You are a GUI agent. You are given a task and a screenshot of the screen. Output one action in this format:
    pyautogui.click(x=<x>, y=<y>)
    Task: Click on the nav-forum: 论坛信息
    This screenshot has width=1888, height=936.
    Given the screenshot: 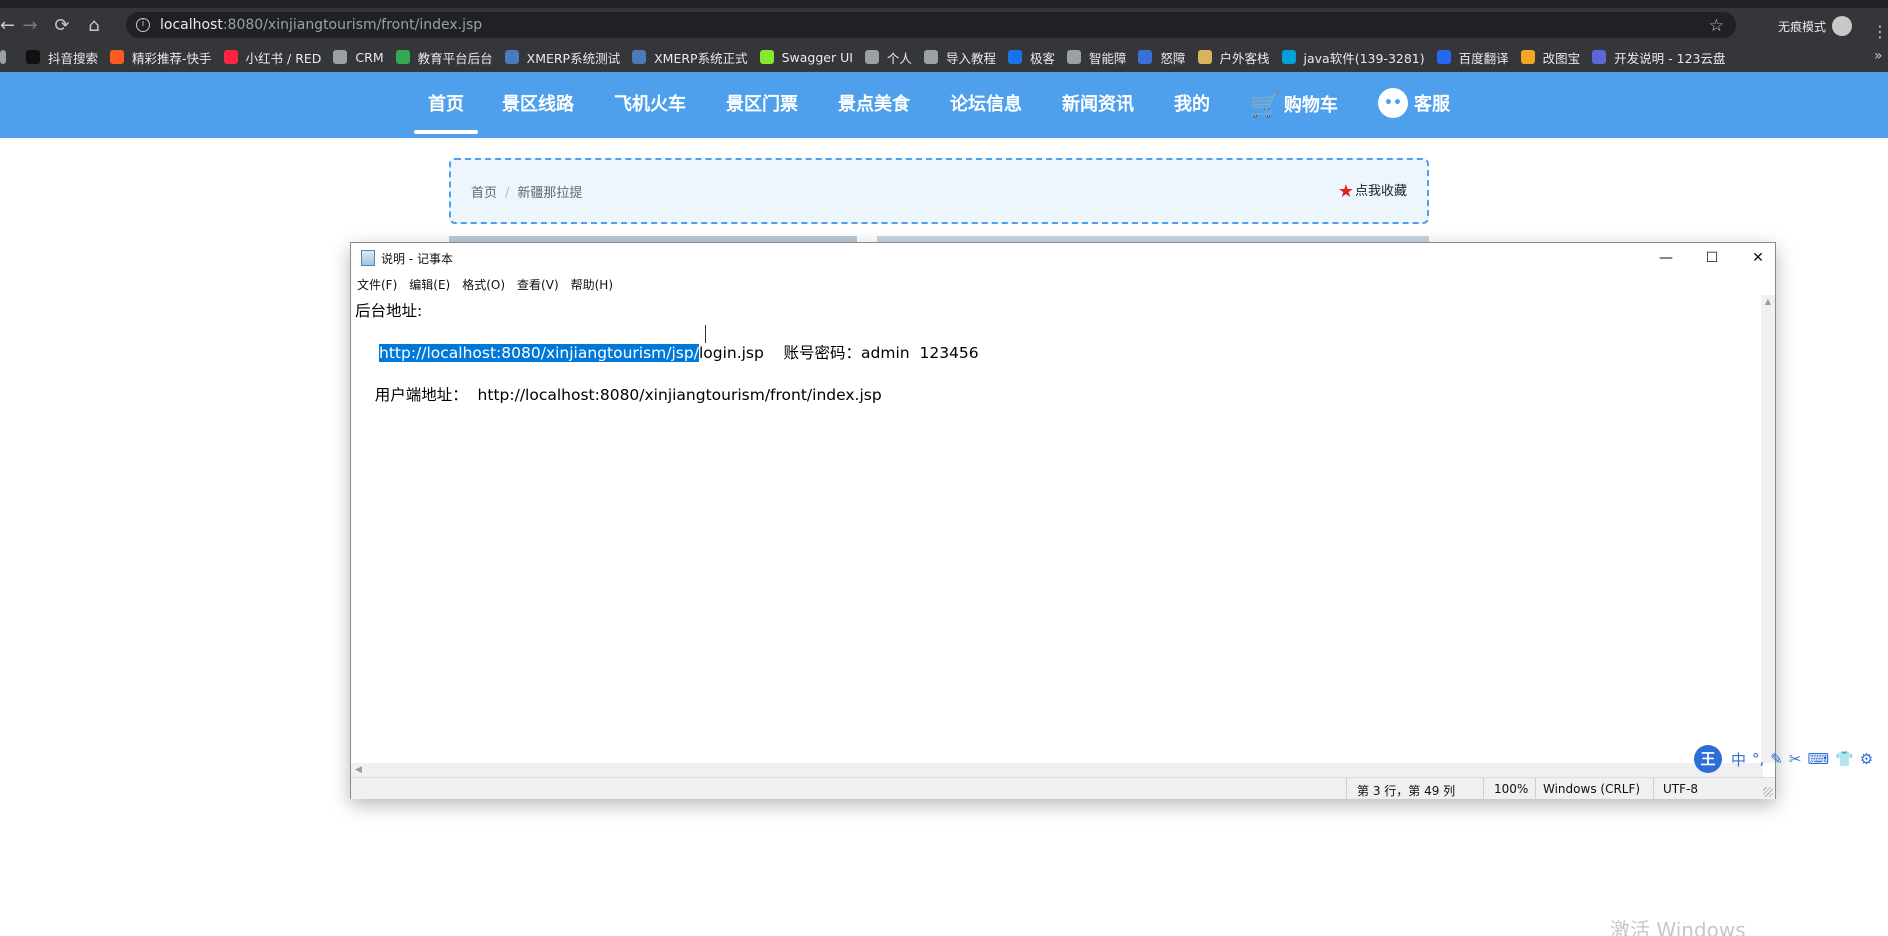 What is the action you would take?
    pyautogui.click(x=986, y=105)
    